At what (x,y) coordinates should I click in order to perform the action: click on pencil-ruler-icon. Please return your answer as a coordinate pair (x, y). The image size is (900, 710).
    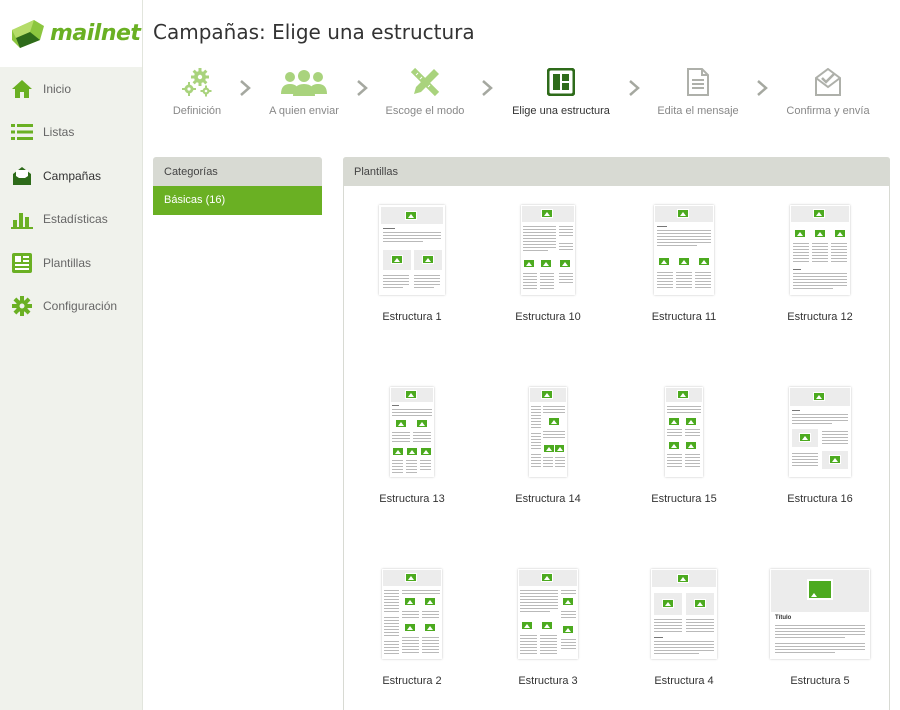
    Looking at the image, I should click on (425, 82).